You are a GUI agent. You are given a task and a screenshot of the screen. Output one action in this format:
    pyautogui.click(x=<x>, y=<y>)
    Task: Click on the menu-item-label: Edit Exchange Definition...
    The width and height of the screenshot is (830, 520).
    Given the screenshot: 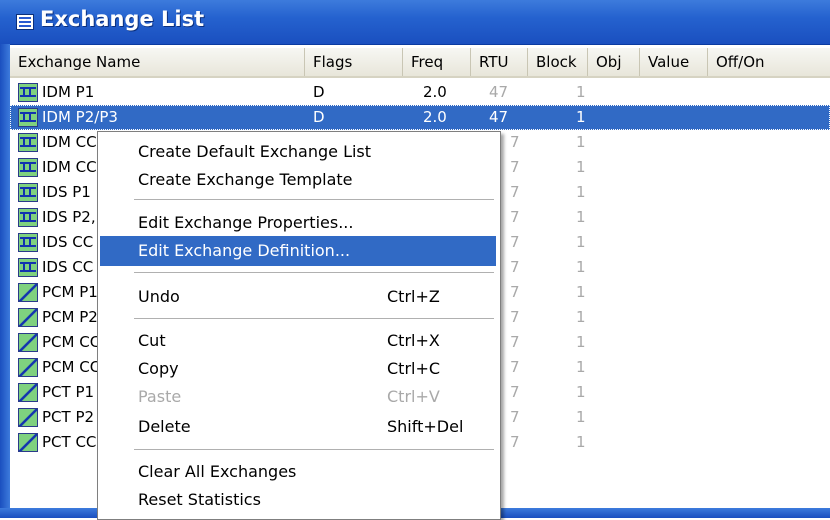 What is the action you would take?
    pyautogui.click(x=244, y=250)
    